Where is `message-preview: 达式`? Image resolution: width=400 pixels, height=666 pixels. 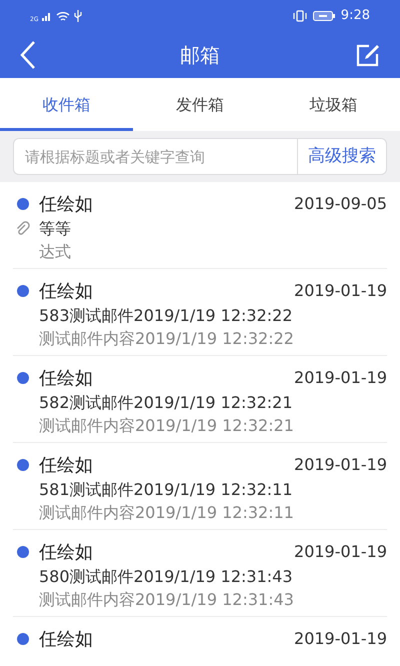 message-preview: 达式 is located at coordinates (55, 251).